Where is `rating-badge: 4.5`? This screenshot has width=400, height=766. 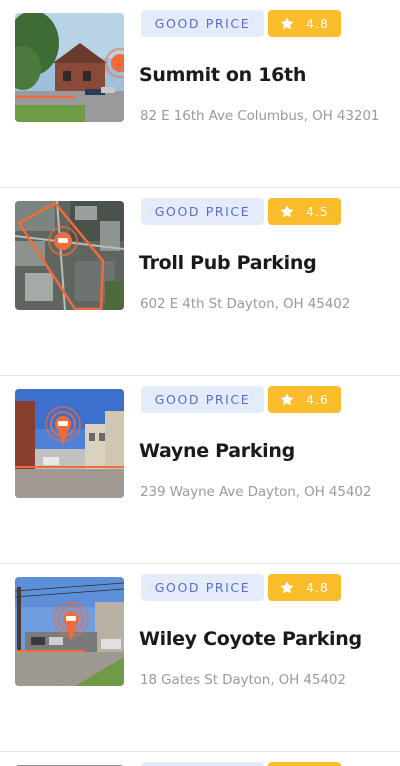
rating-badge: 4.5 is located at coordinates (304, 211).